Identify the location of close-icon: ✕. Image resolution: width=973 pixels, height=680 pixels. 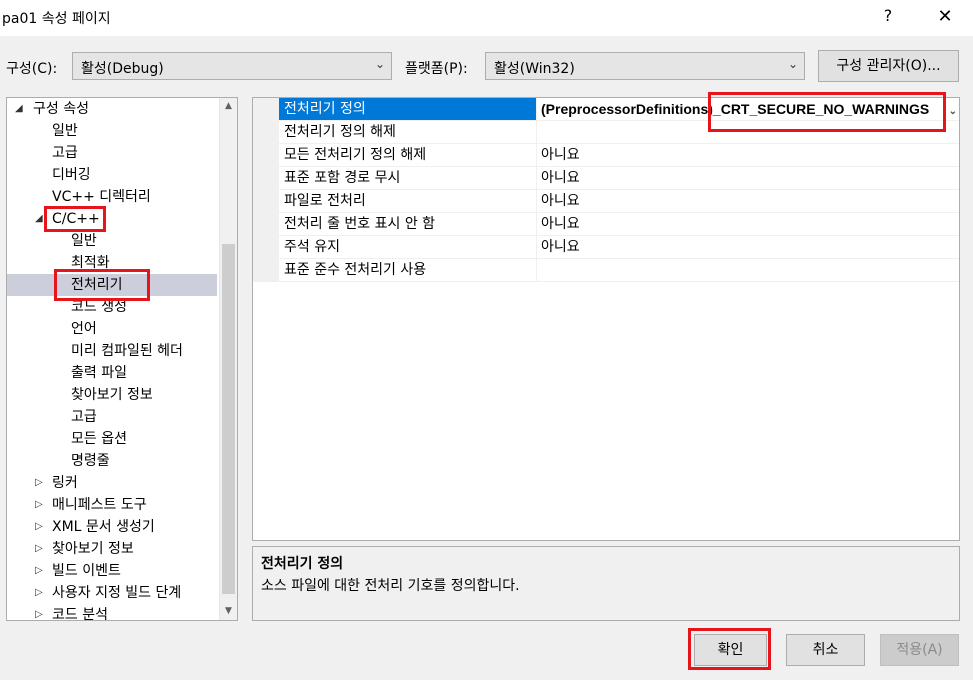
(945, 16).